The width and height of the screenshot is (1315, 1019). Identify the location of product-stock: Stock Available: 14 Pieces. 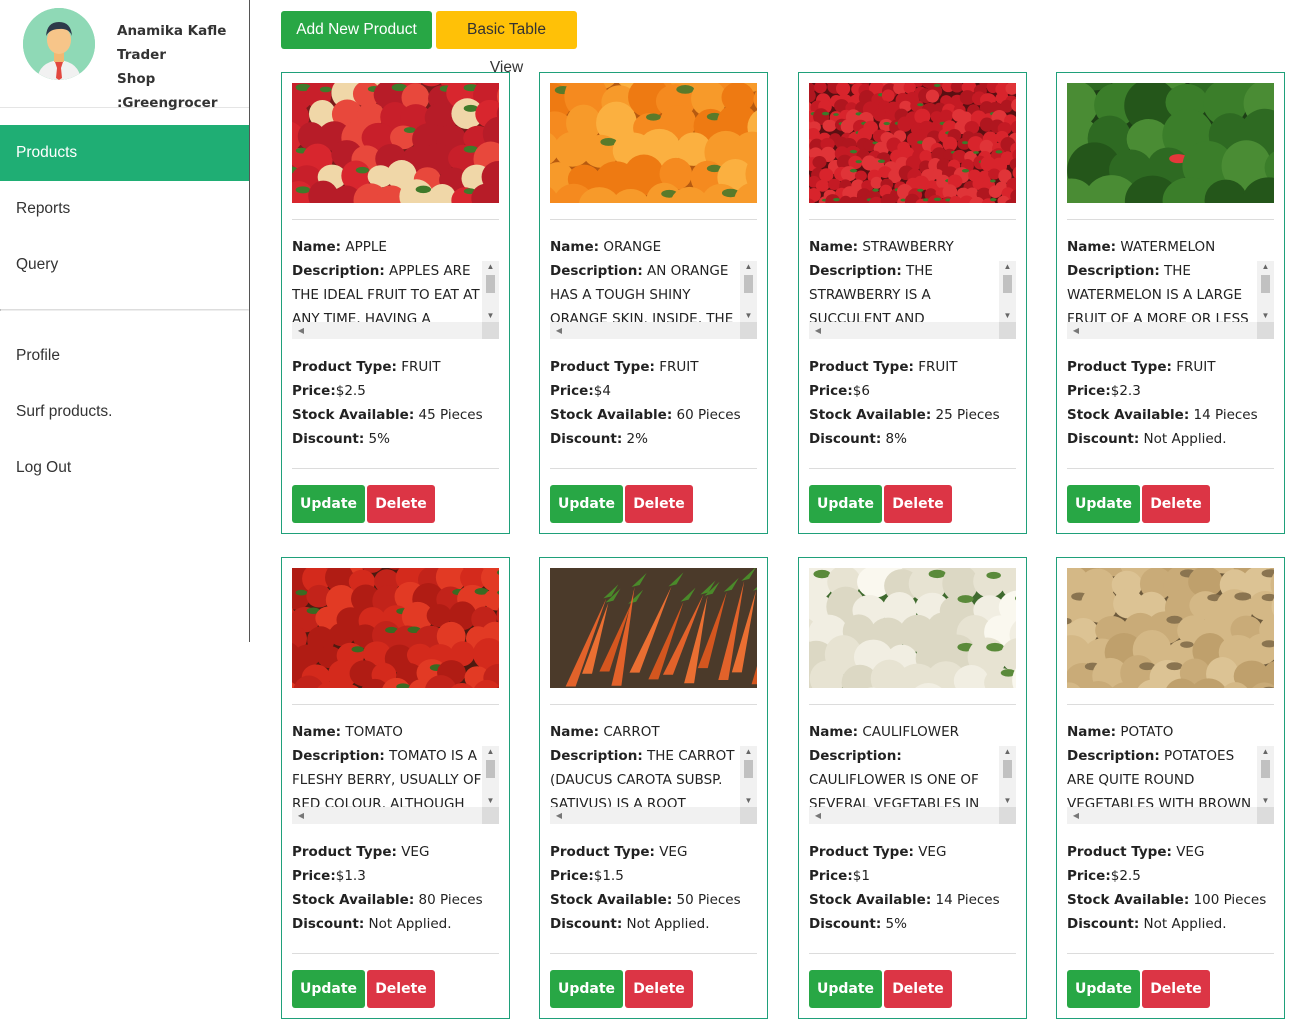
(1162, 415).